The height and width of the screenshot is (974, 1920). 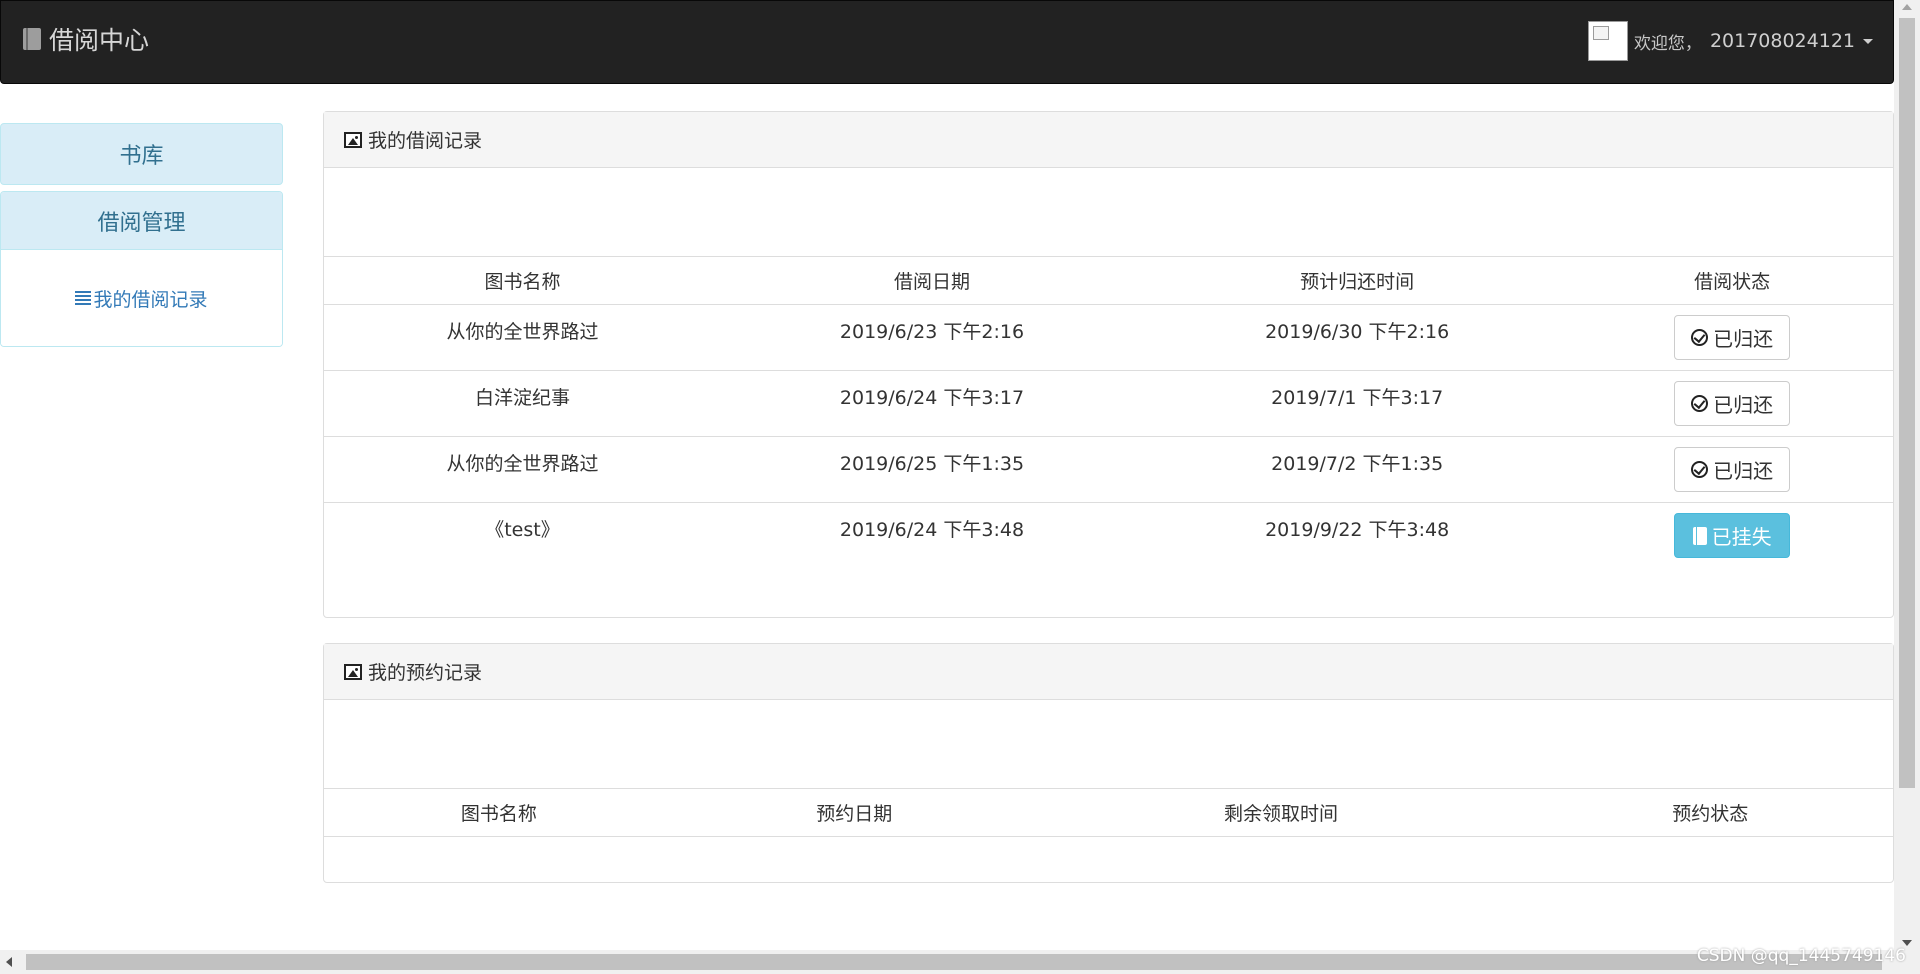 I want to click on horizontal-scrollbar, so click(x=960, y=962).